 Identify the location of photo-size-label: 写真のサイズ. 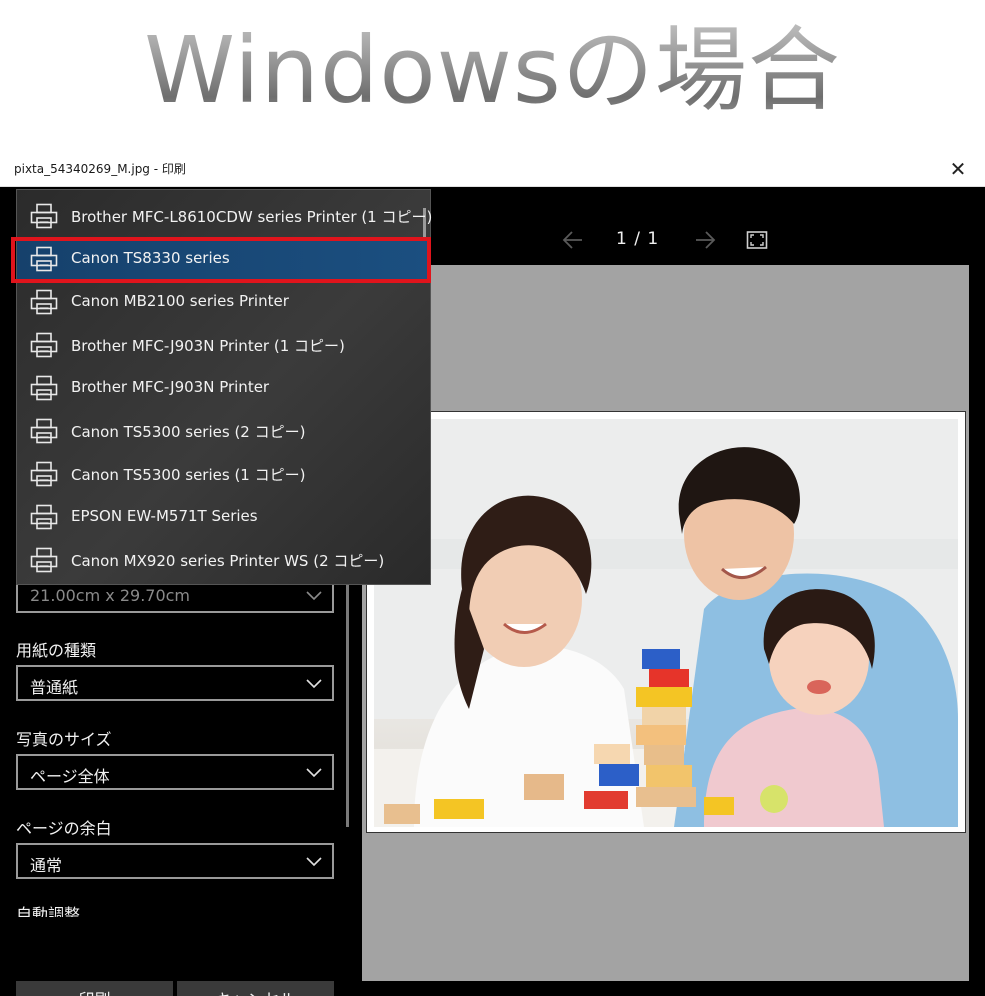
(64, 739).